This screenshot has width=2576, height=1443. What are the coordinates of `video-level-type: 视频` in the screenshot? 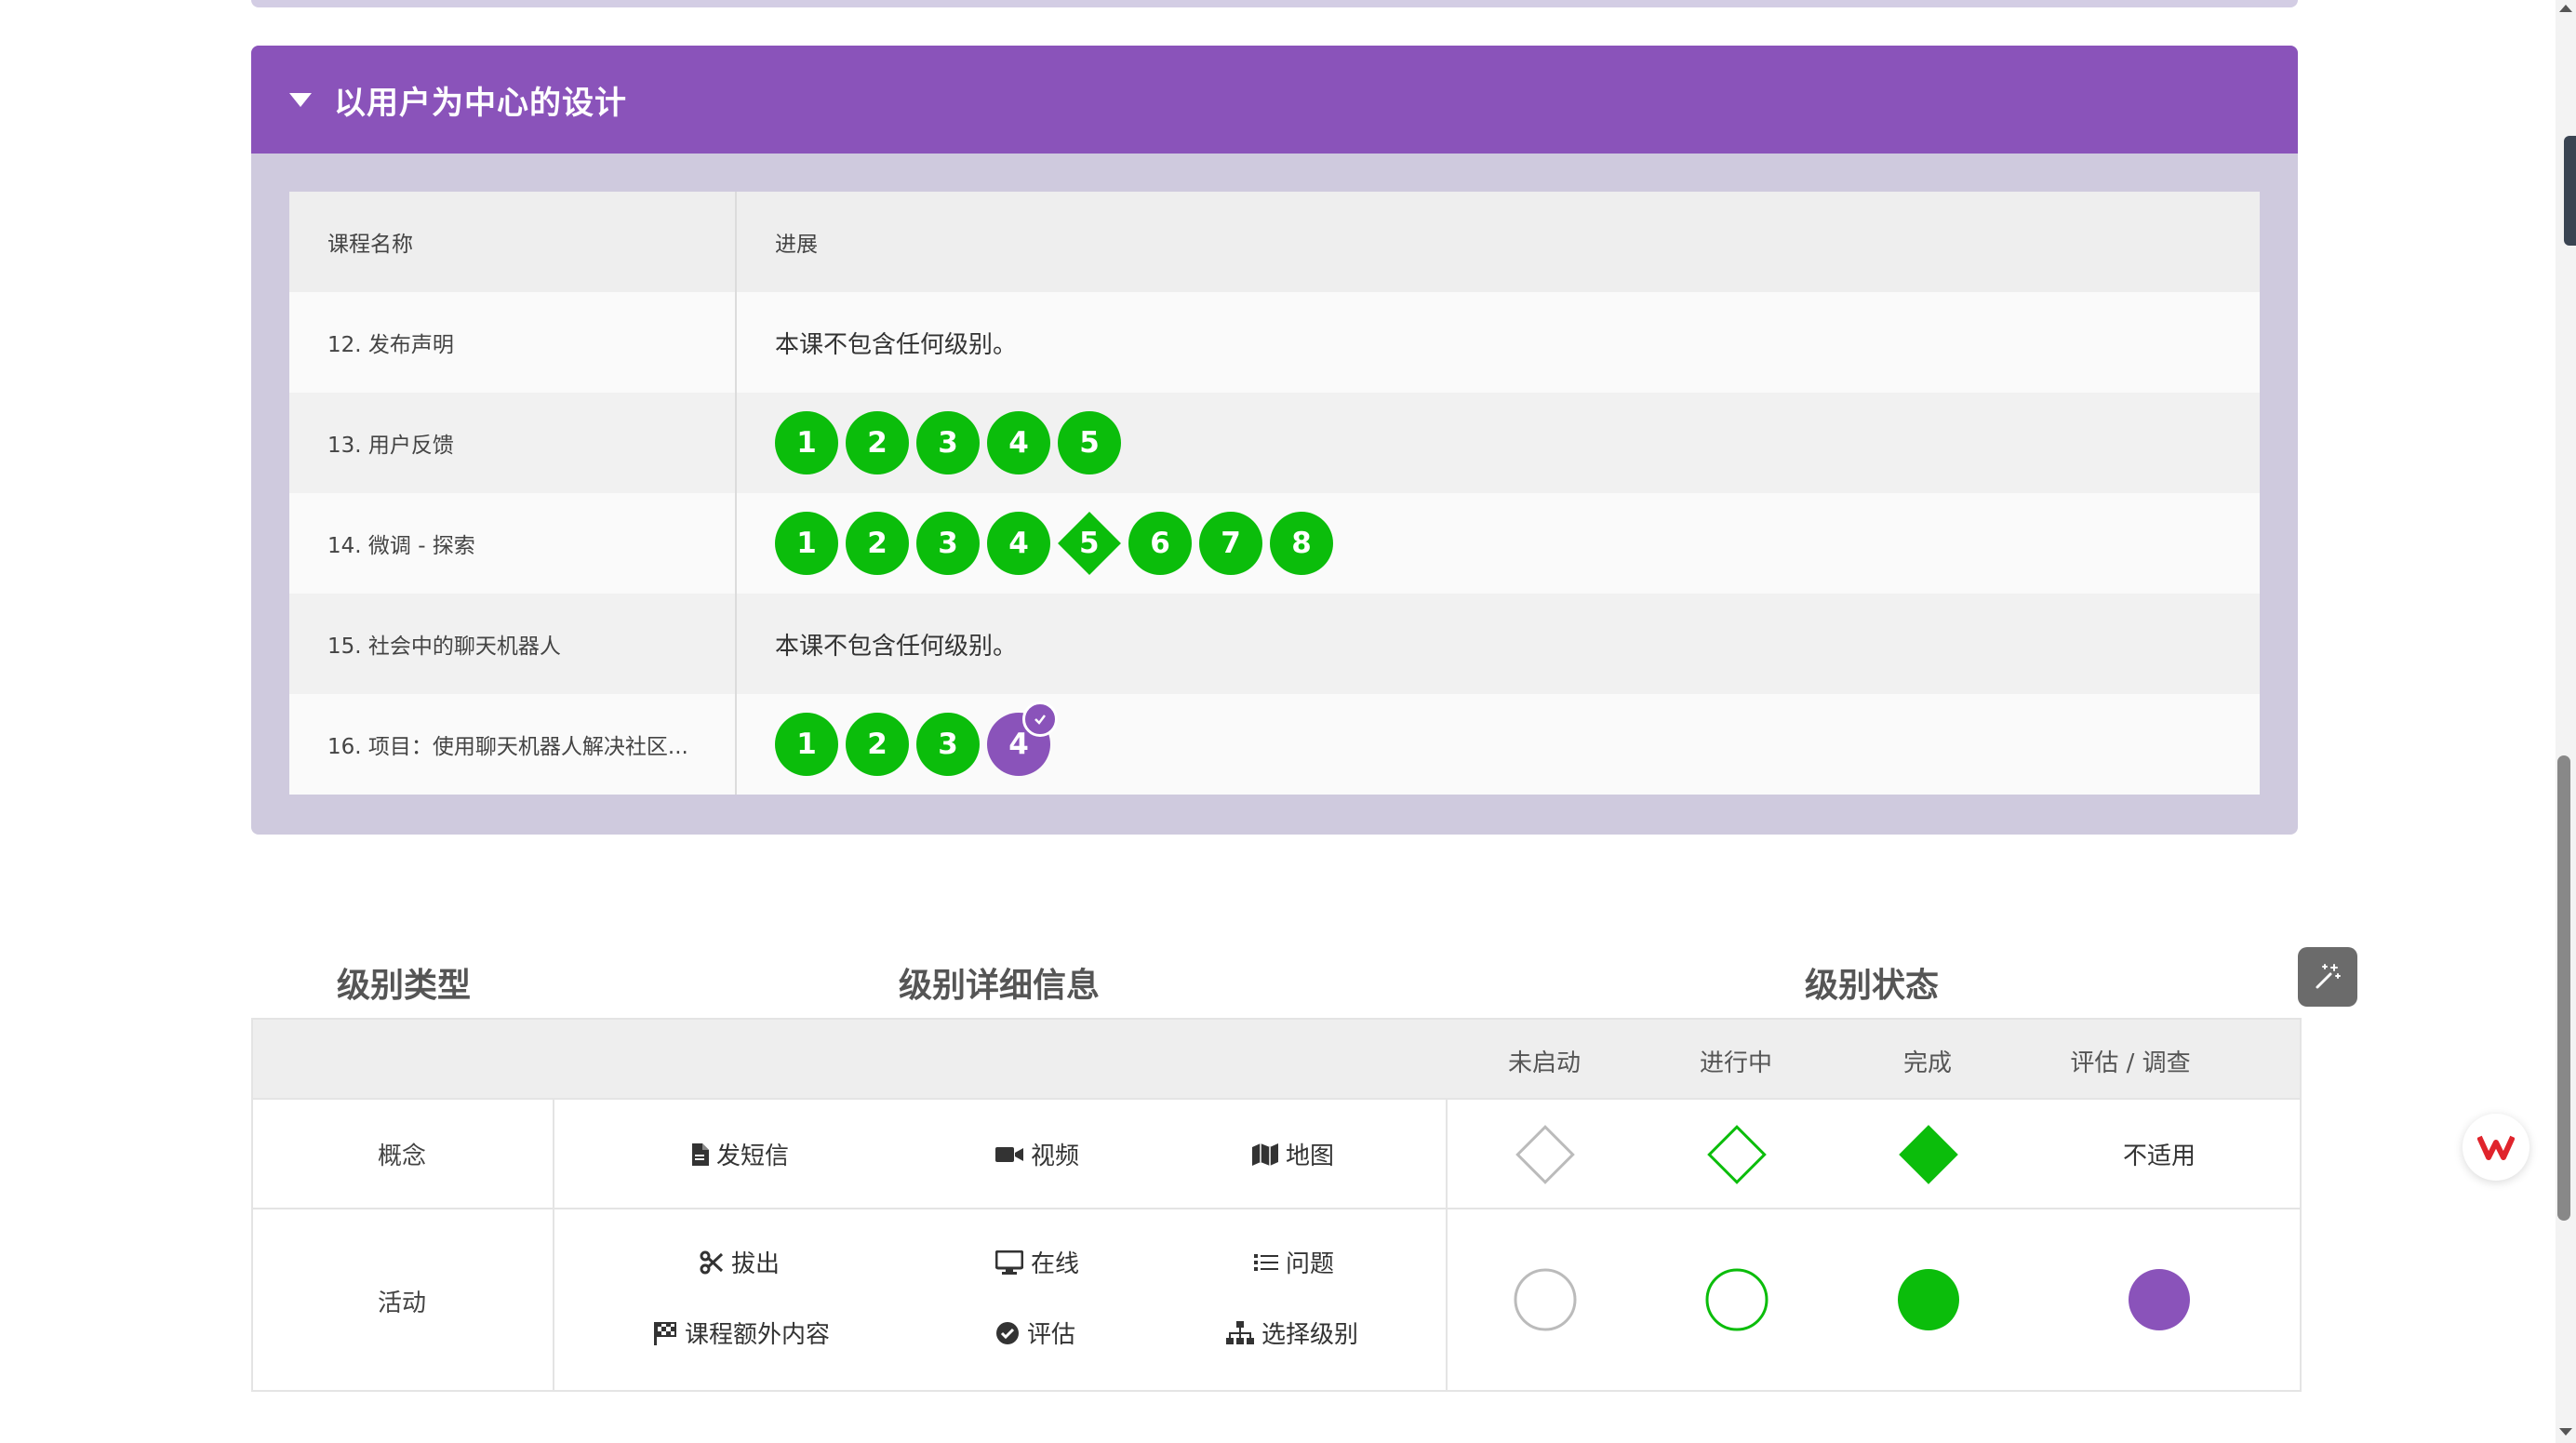 It's located at (1037, 1154).